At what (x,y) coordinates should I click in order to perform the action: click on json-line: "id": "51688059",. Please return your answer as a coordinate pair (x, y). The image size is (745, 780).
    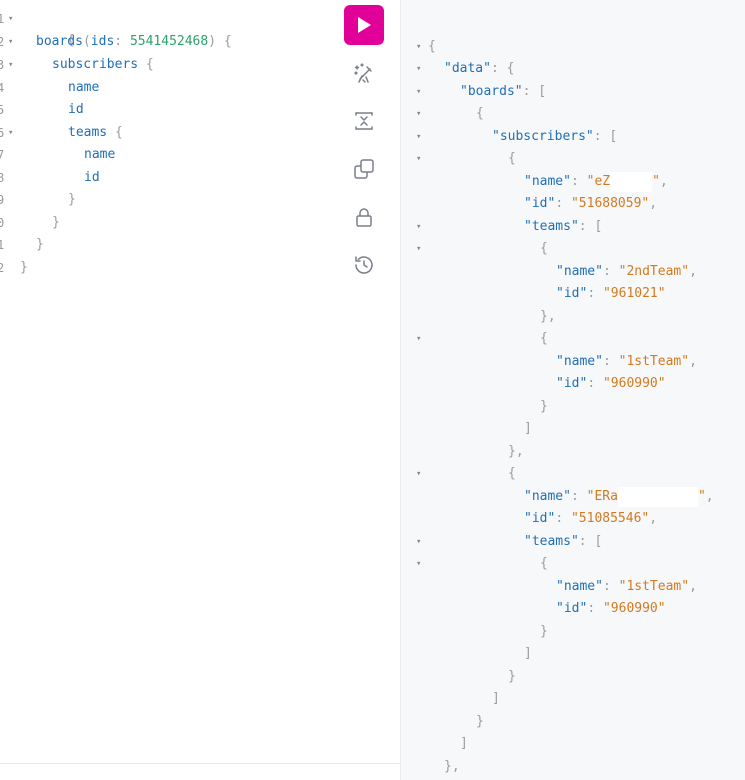
    Looking at the image, I should click on (590, 204).